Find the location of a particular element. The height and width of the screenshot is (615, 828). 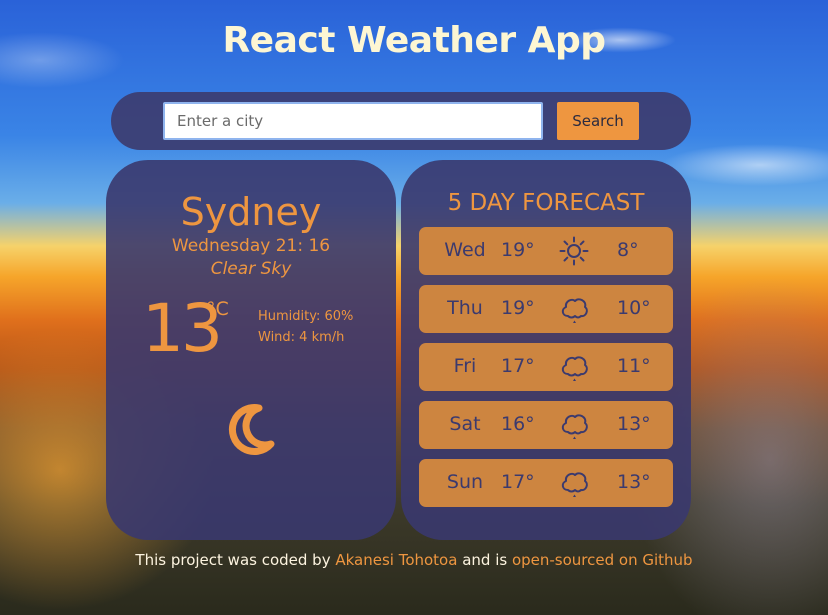

weather-description: Clear Sky is located at coordinates (251, 269).